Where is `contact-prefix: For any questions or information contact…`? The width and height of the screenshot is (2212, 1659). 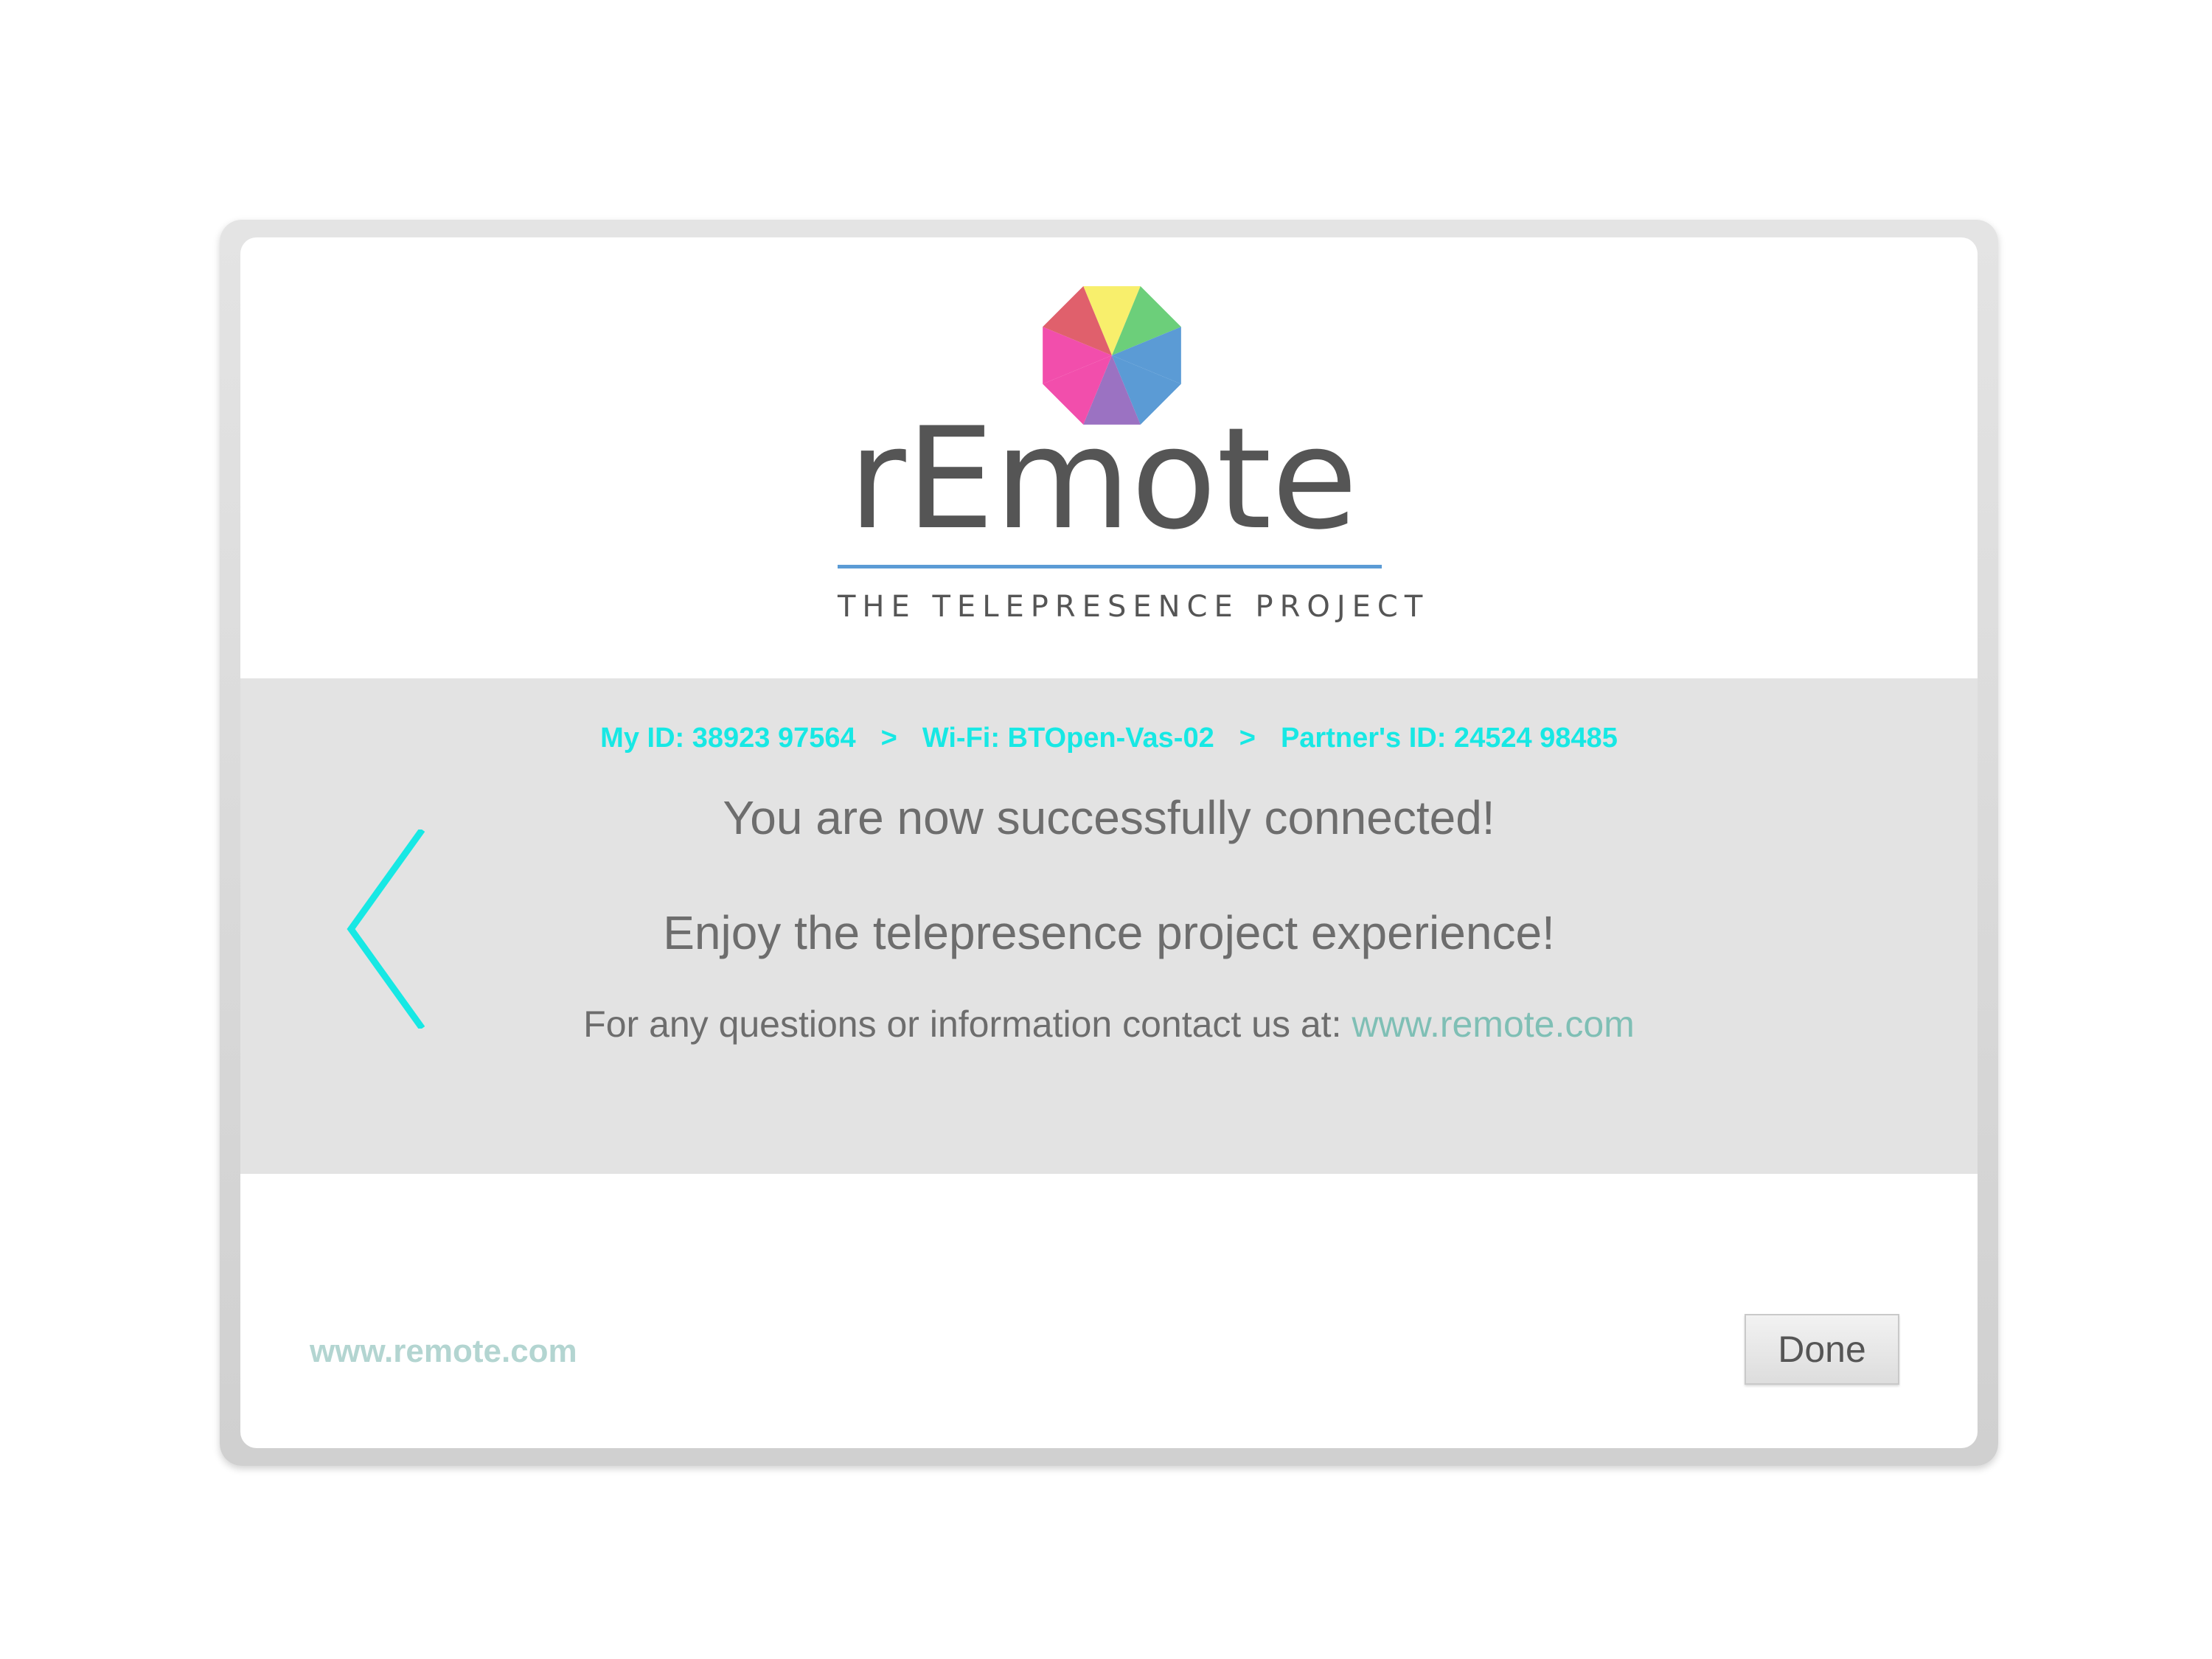 contact-prefix: For any questions or information contact… is located at coordinates (962, 1024).